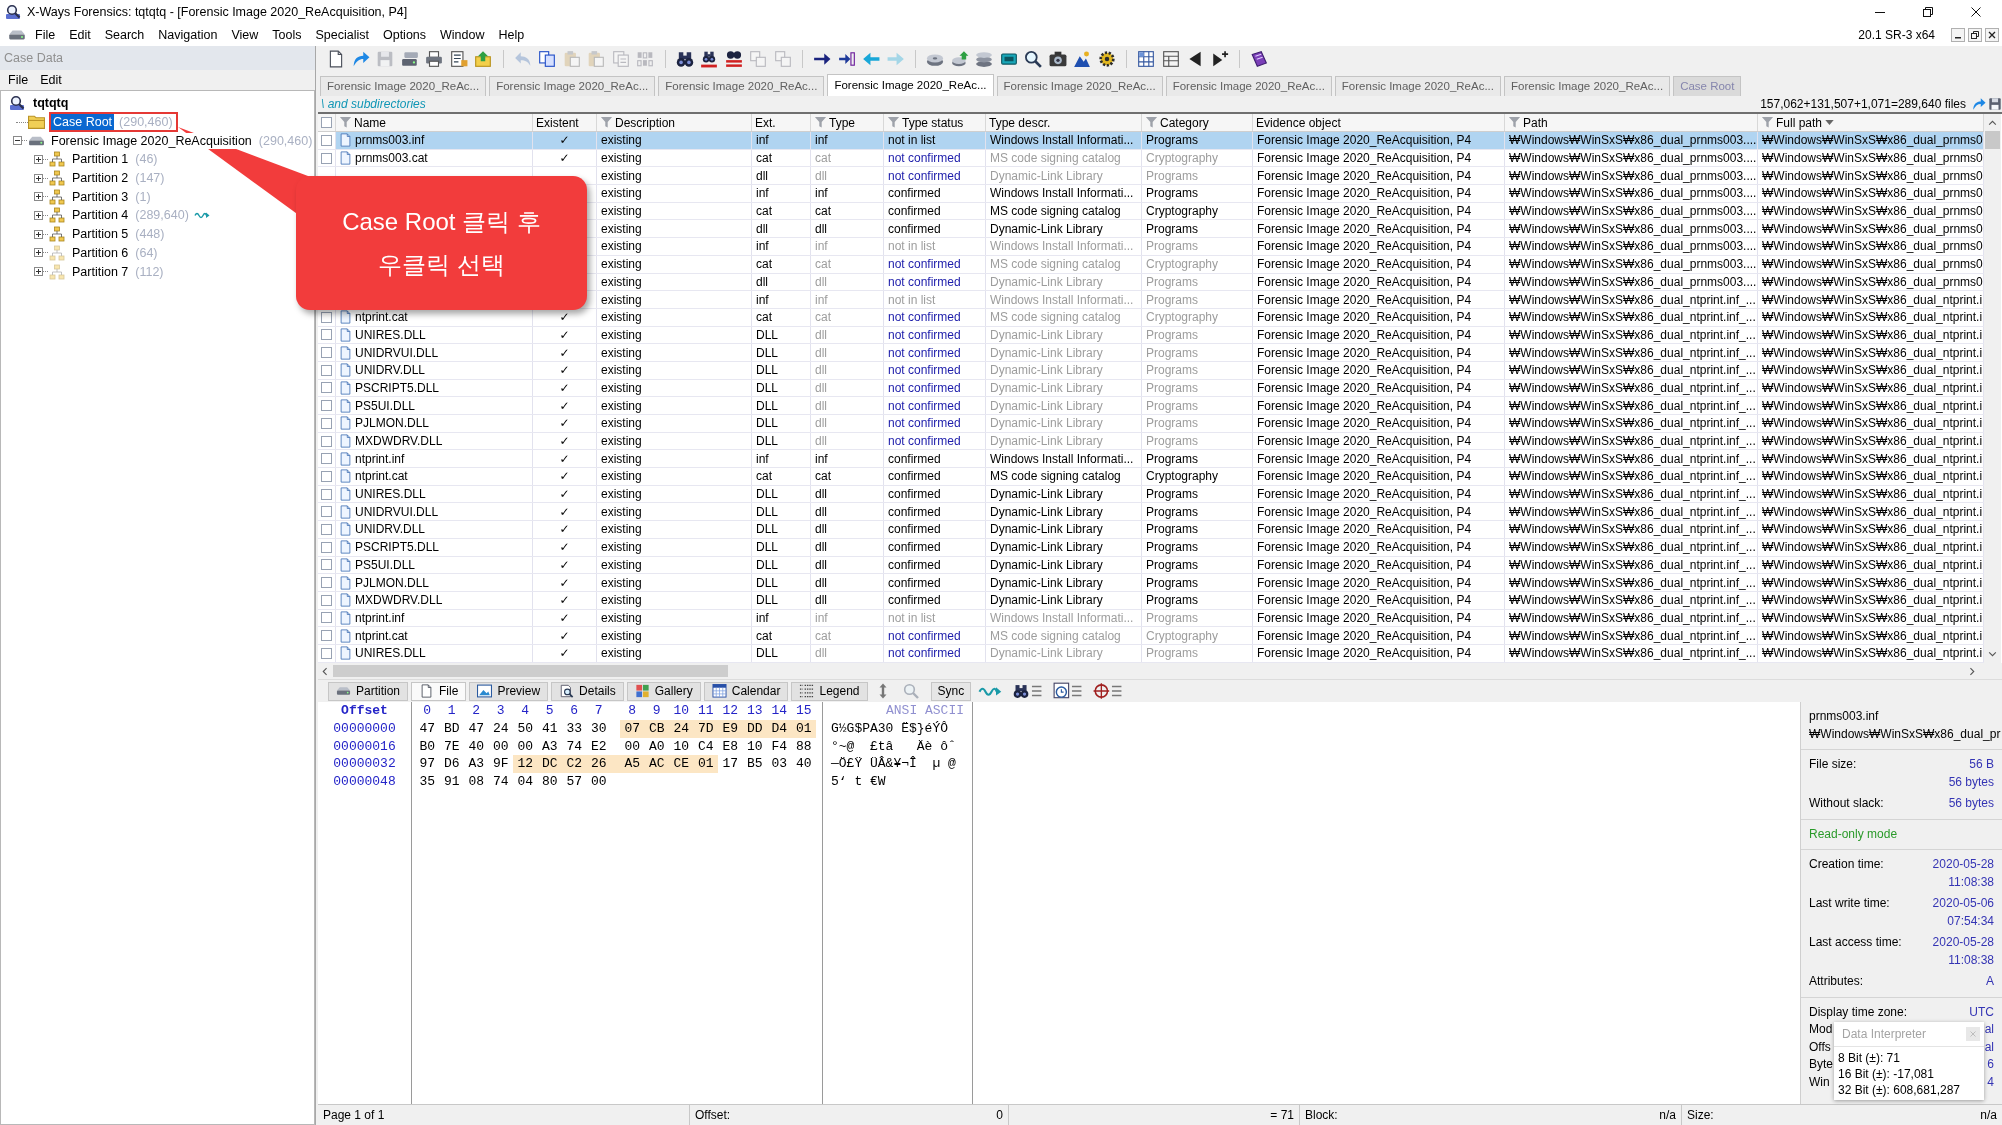 This screenshot has width=2002, height=1125. What do you see at coordinates (1379, 122) in the screenshot?
I see `column-header: Evidence object` at bounding box center [1379, 122].